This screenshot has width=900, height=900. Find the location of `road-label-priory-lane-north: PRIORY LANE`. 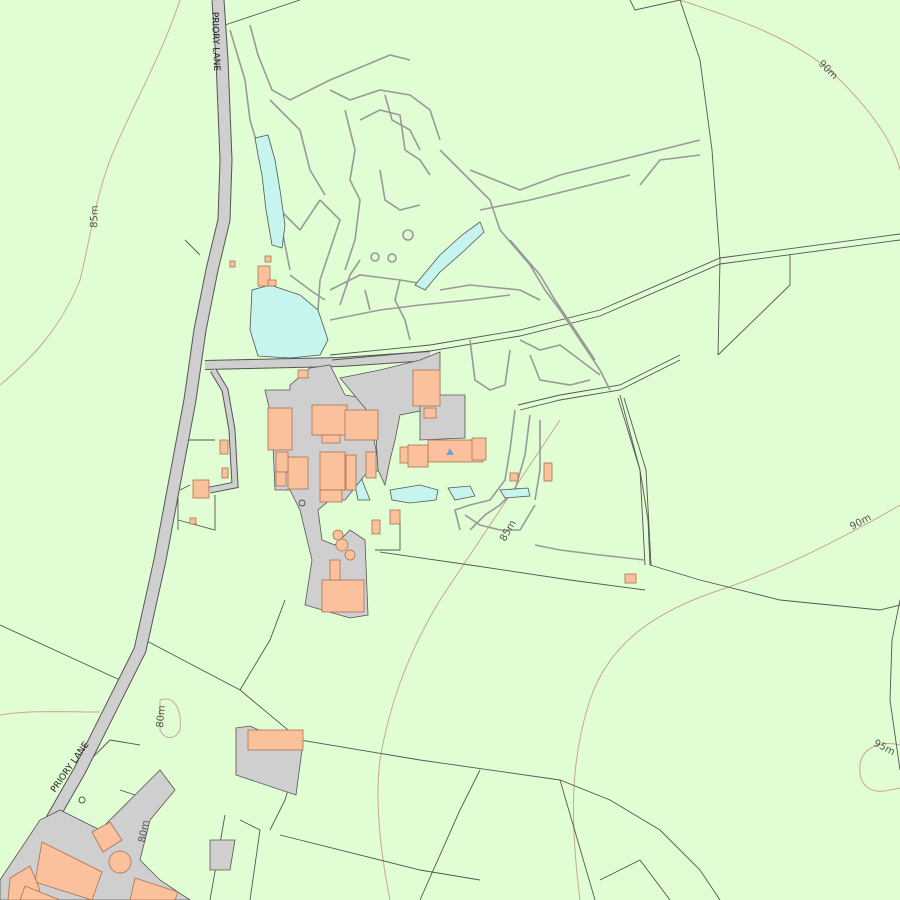

road-label-priory-lane-north: PRIORY LANE is located at coordinates (215, 42).